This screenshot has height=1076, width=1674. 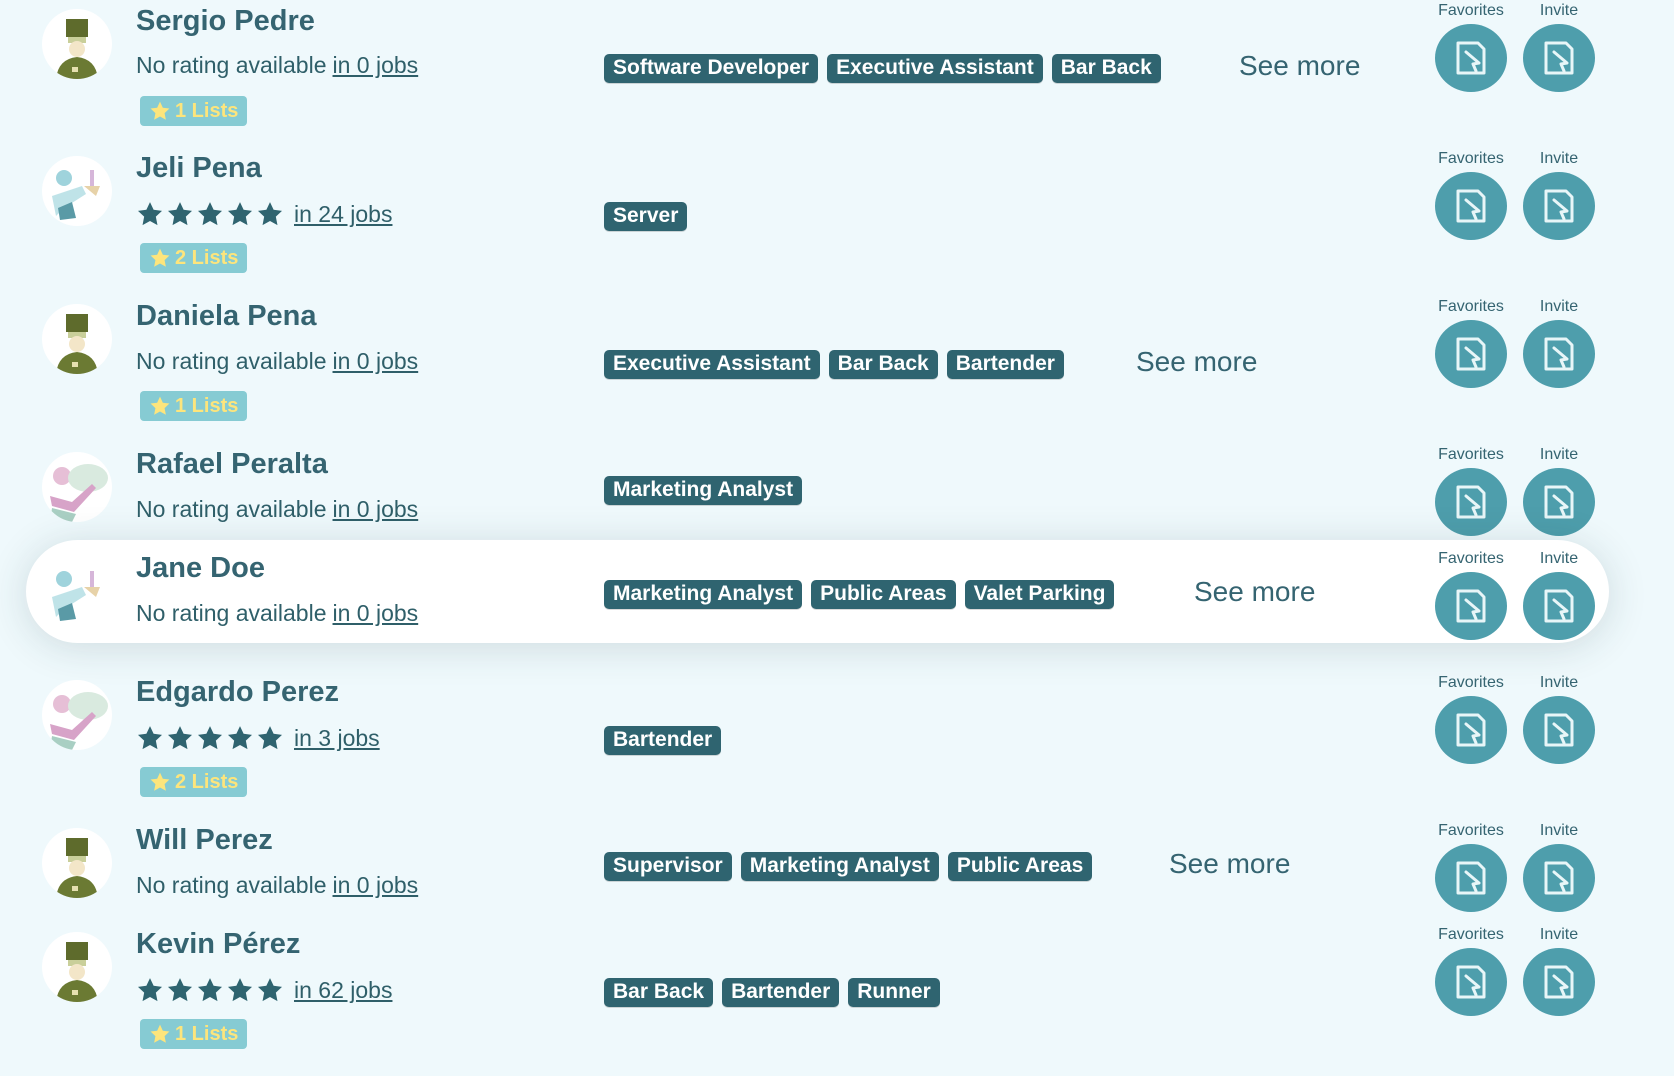 What do you see at coordinates (204, 840) in the screenshot?
I see `worker-name: Will Perez` at bounding box center [204, 840].